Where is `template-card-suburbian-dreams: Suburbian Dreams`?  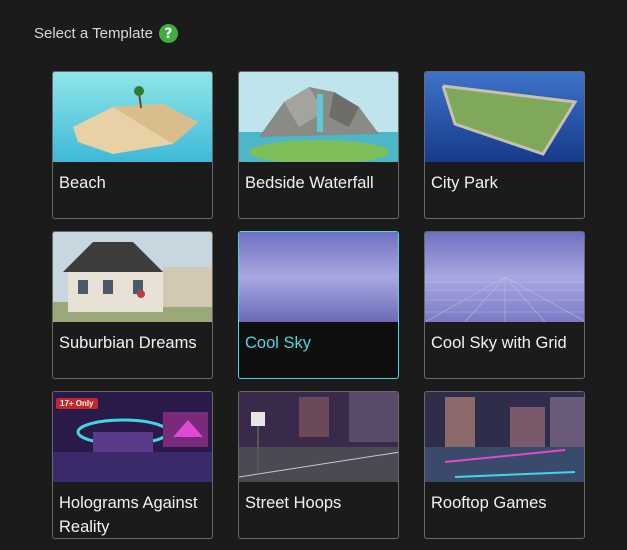
template-card-suburbian-dreams: Suburbian Dreams is located at coordinates (132, 305).